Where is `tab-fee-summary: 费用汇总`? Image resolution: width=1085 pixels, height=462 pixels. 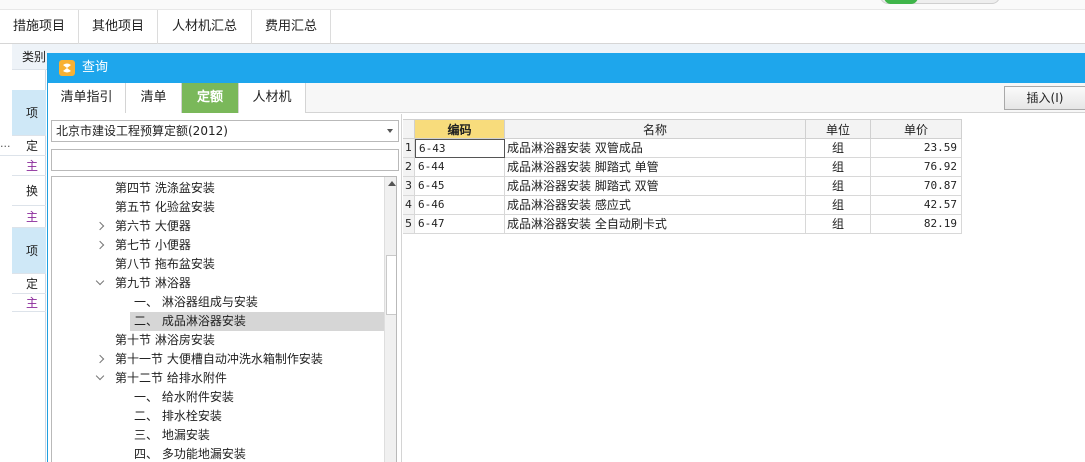 tab-fee-summary: 费用汇总 is located at coordinates (291, 27).